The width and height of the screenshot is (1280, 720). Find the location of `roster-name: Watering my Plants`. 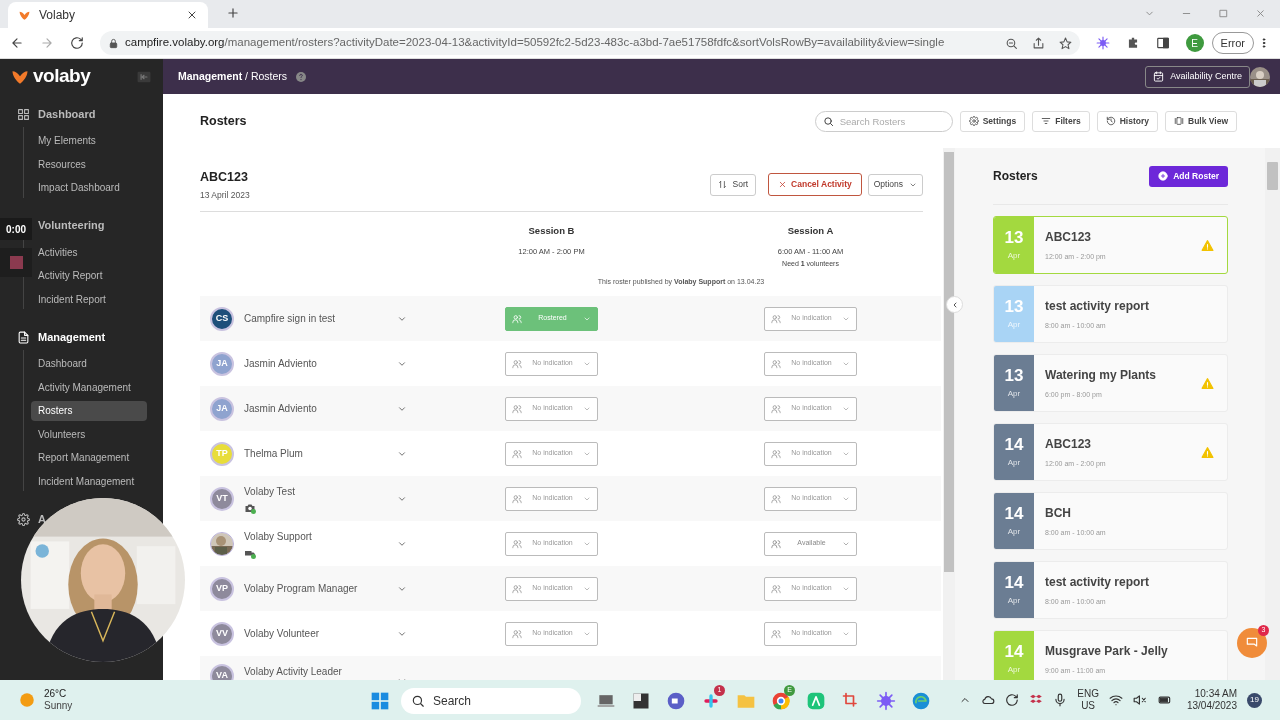

roster-name: Watering my Plants is located at coordinates (1101, 375).